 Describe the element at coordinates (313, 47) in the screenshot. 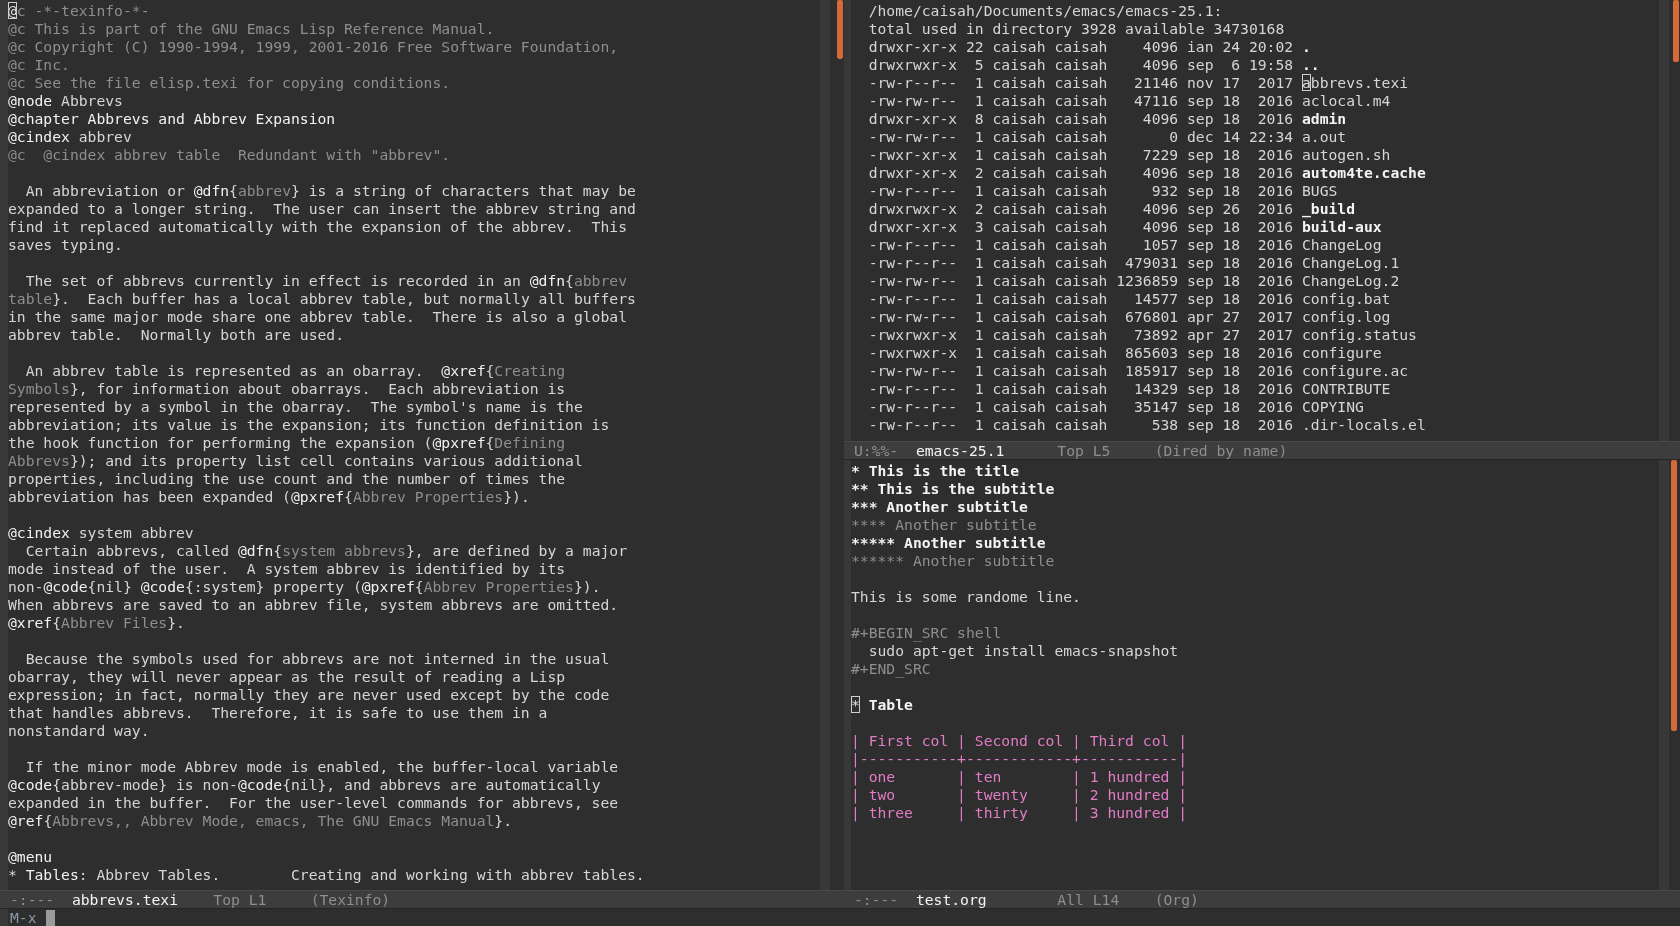

I see `text-line: @c Copyright (C) 1990-1994, 1999, 2001-2016 Free Software Foundation,` at that location.